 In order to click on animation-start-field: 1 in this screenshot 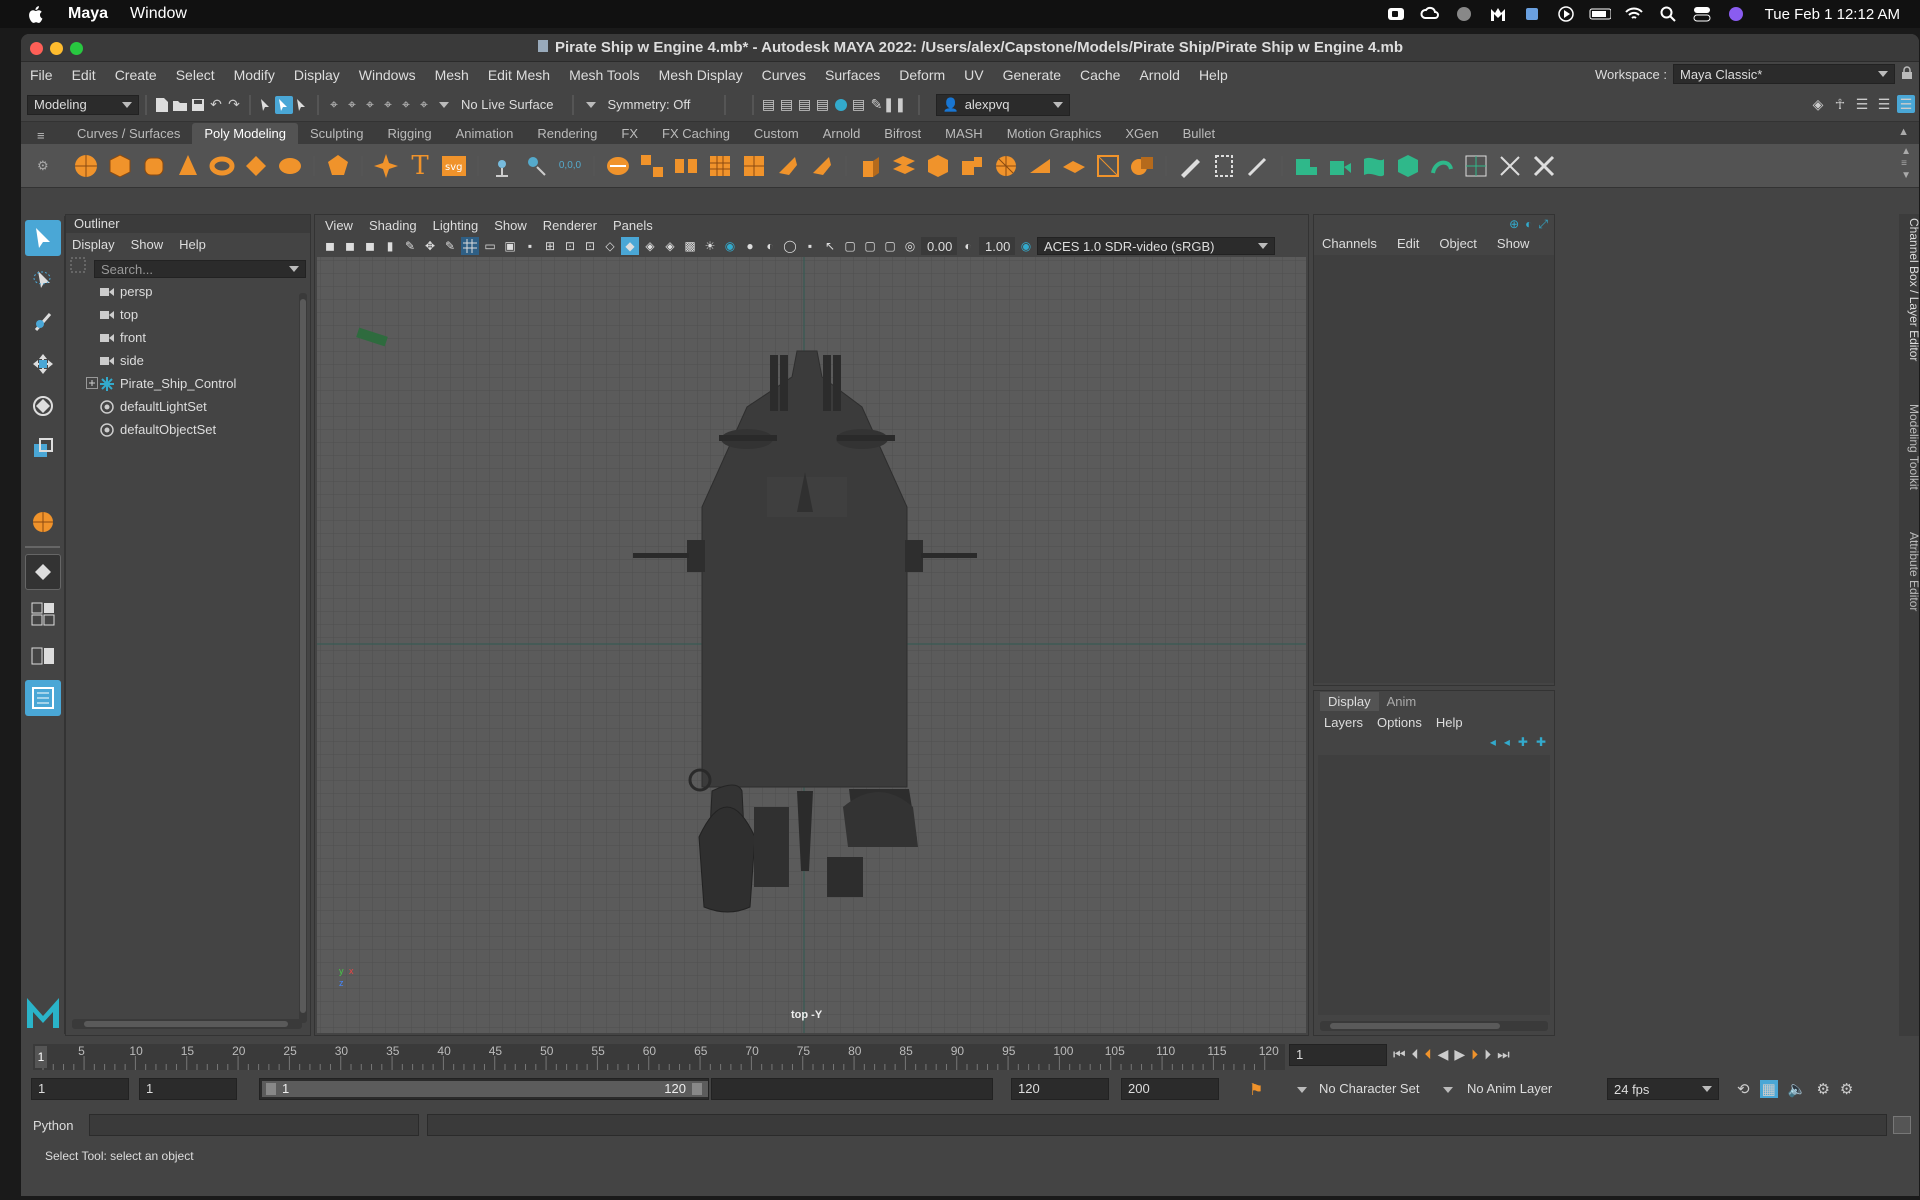, I will do `click(80, 1089)`.